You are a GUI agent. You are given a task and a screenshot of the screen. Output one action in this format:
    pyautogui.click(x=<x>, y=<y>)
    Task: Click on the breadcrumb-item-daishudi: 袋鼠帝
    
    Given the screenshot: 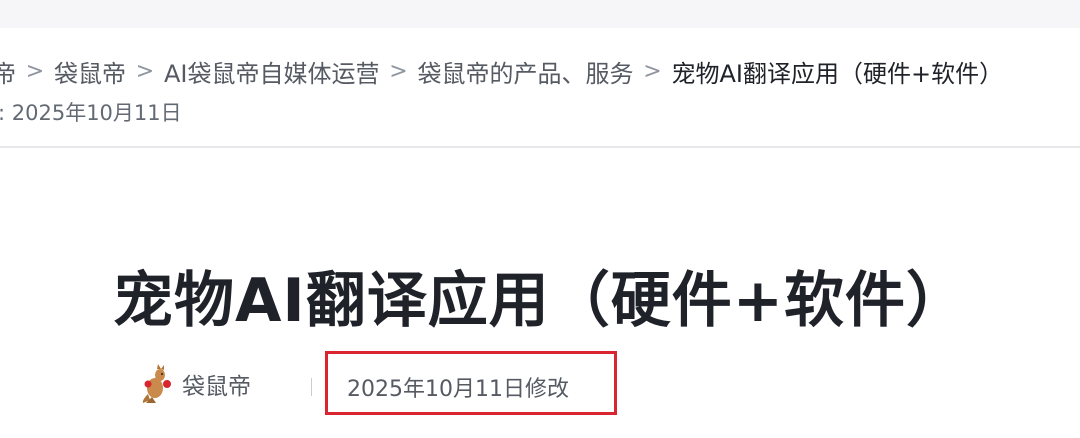 What is the action you would take?
    pyautogui.click(x=90, y=71)
    